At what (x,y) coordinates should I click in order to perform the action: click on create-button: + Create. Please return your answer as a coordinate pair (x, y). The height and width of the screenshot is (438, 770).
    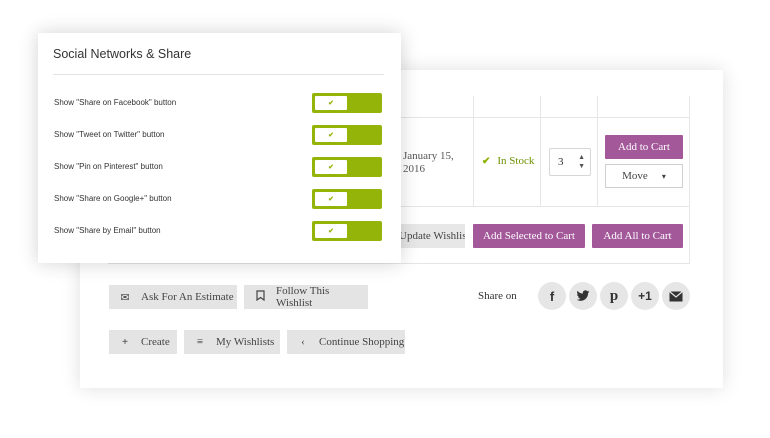
    Looking at the image, I should click on (143, 342).